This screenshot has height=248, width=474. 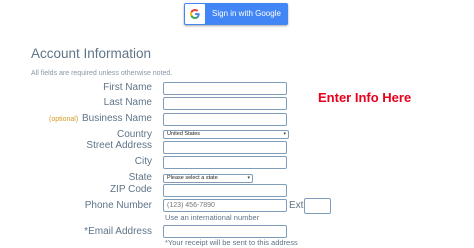 I want to click on business-name-field, so click(x=225, y=119).